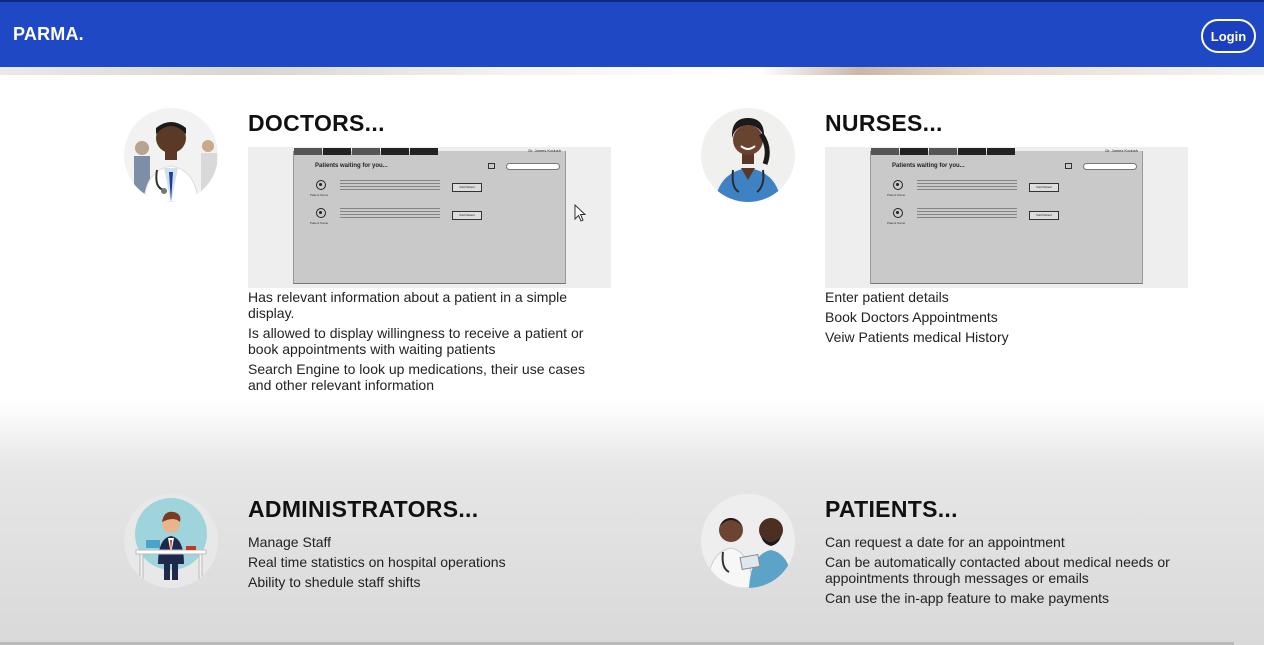 This screenshot has width=1264, height=645. Describe the element at coordinates (632, 71) in the screenshot. I see `hero-image-strip` at that location.